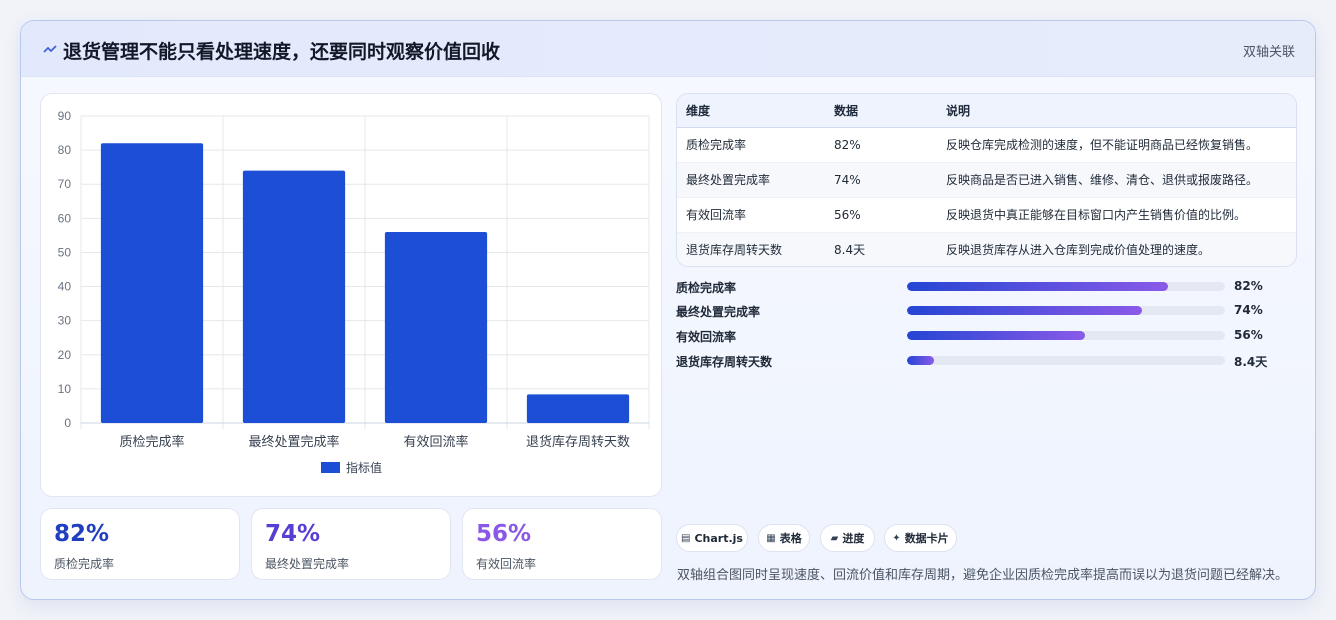 The width and height of the screenshot is (1336, 620). I want to click on table-header-row: 维度 数据 说明, so click(986, 111).